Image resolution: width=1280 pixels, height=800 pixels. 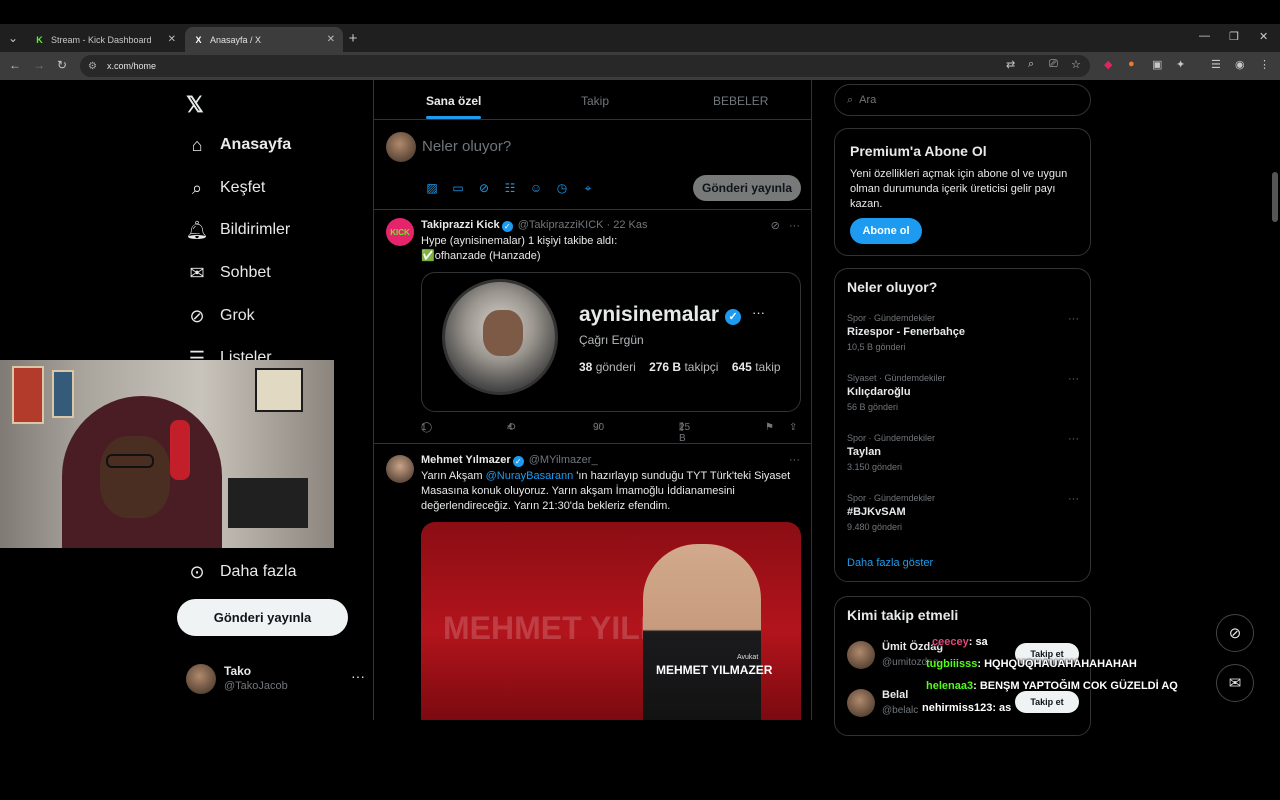 I want to click on media-small-role: Avukat, so click(x=748, y=657).